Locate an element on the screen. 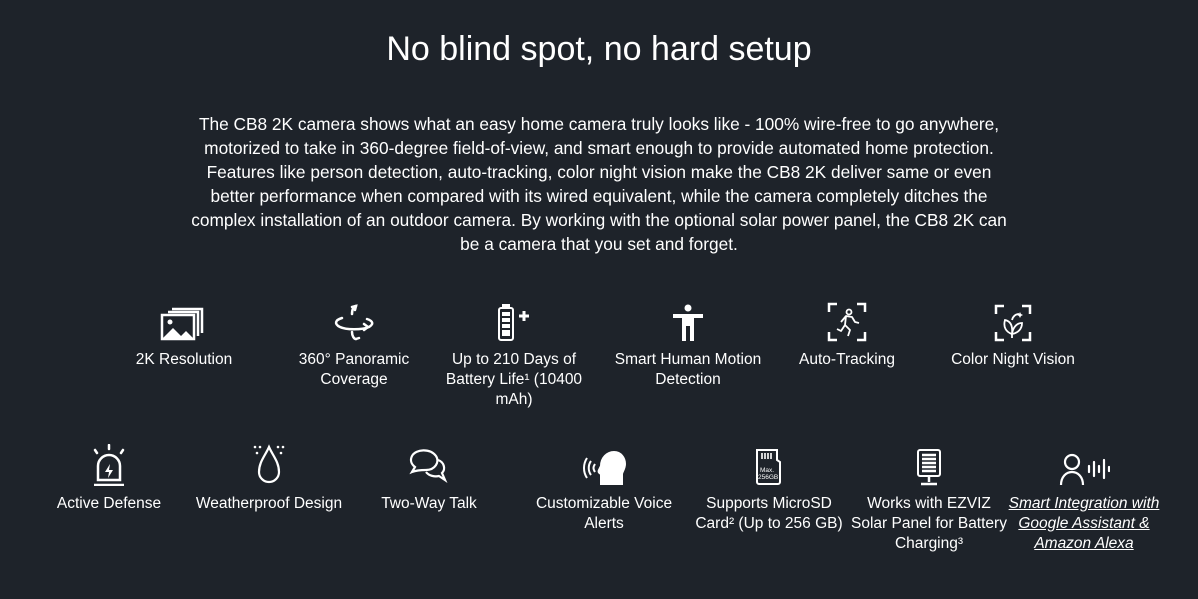  feature-label: Two-Way Talk is located at coordinates (429, 503).